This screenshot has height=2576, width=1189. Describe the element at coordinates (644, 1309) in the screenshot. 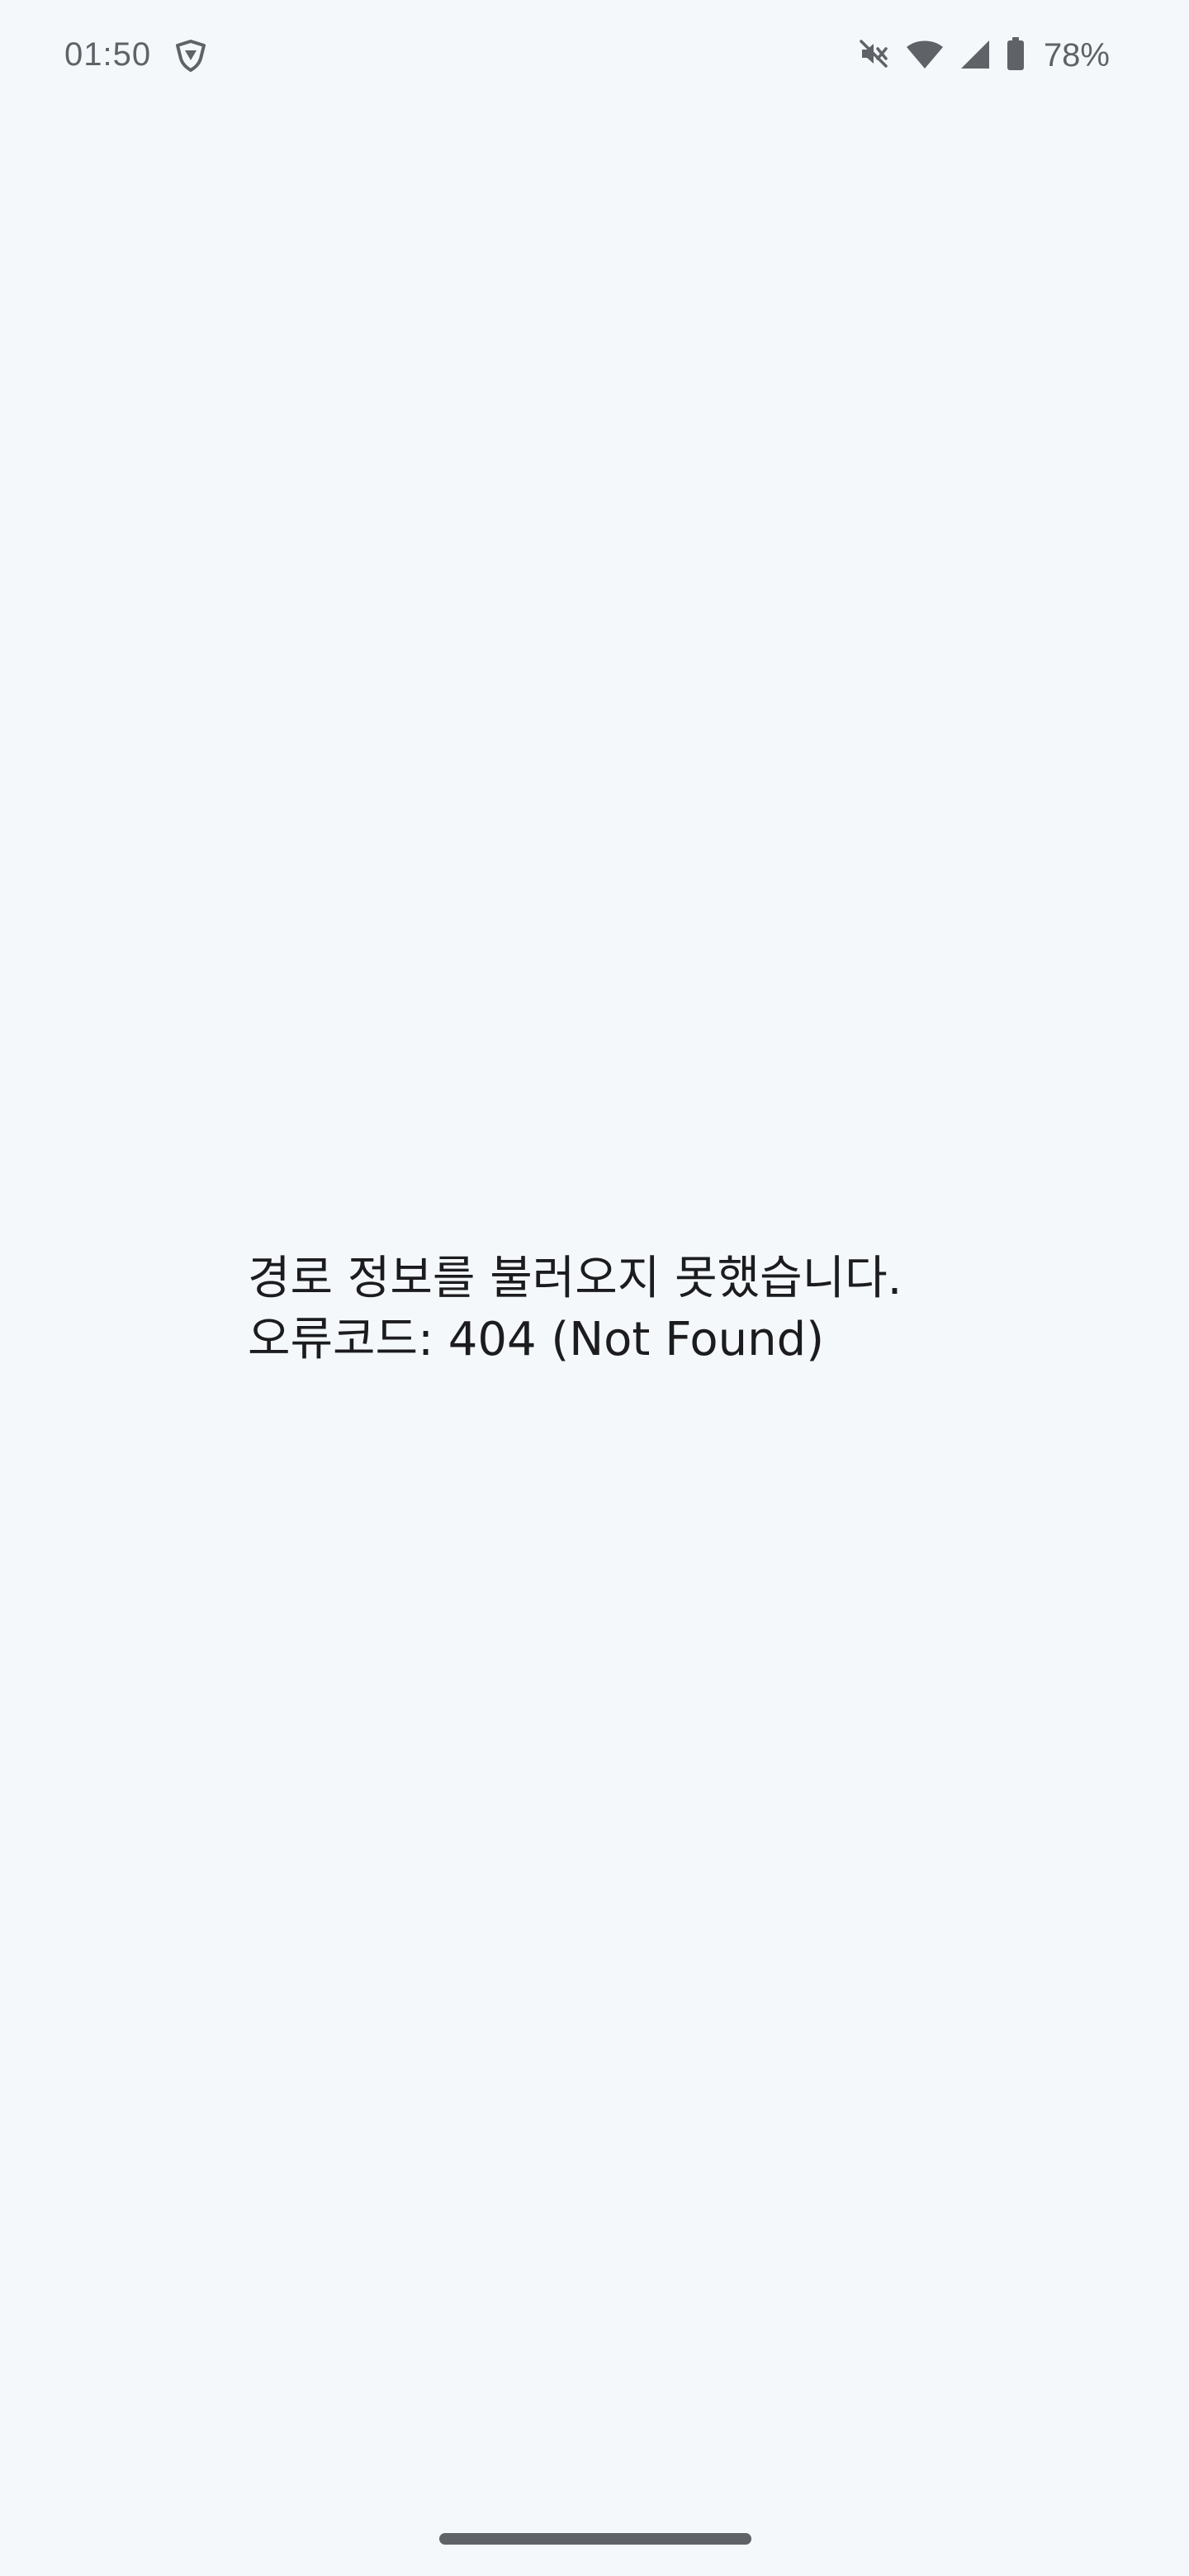

I see `error-message: 경로 정보를 불러오지 못했습니다. 오류코드: 404 (Not Found)` at that location.